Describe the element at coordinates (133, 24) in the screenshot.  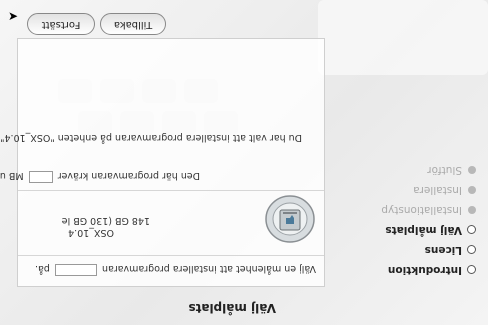
I see `back-button: Tillbaka` at that location.